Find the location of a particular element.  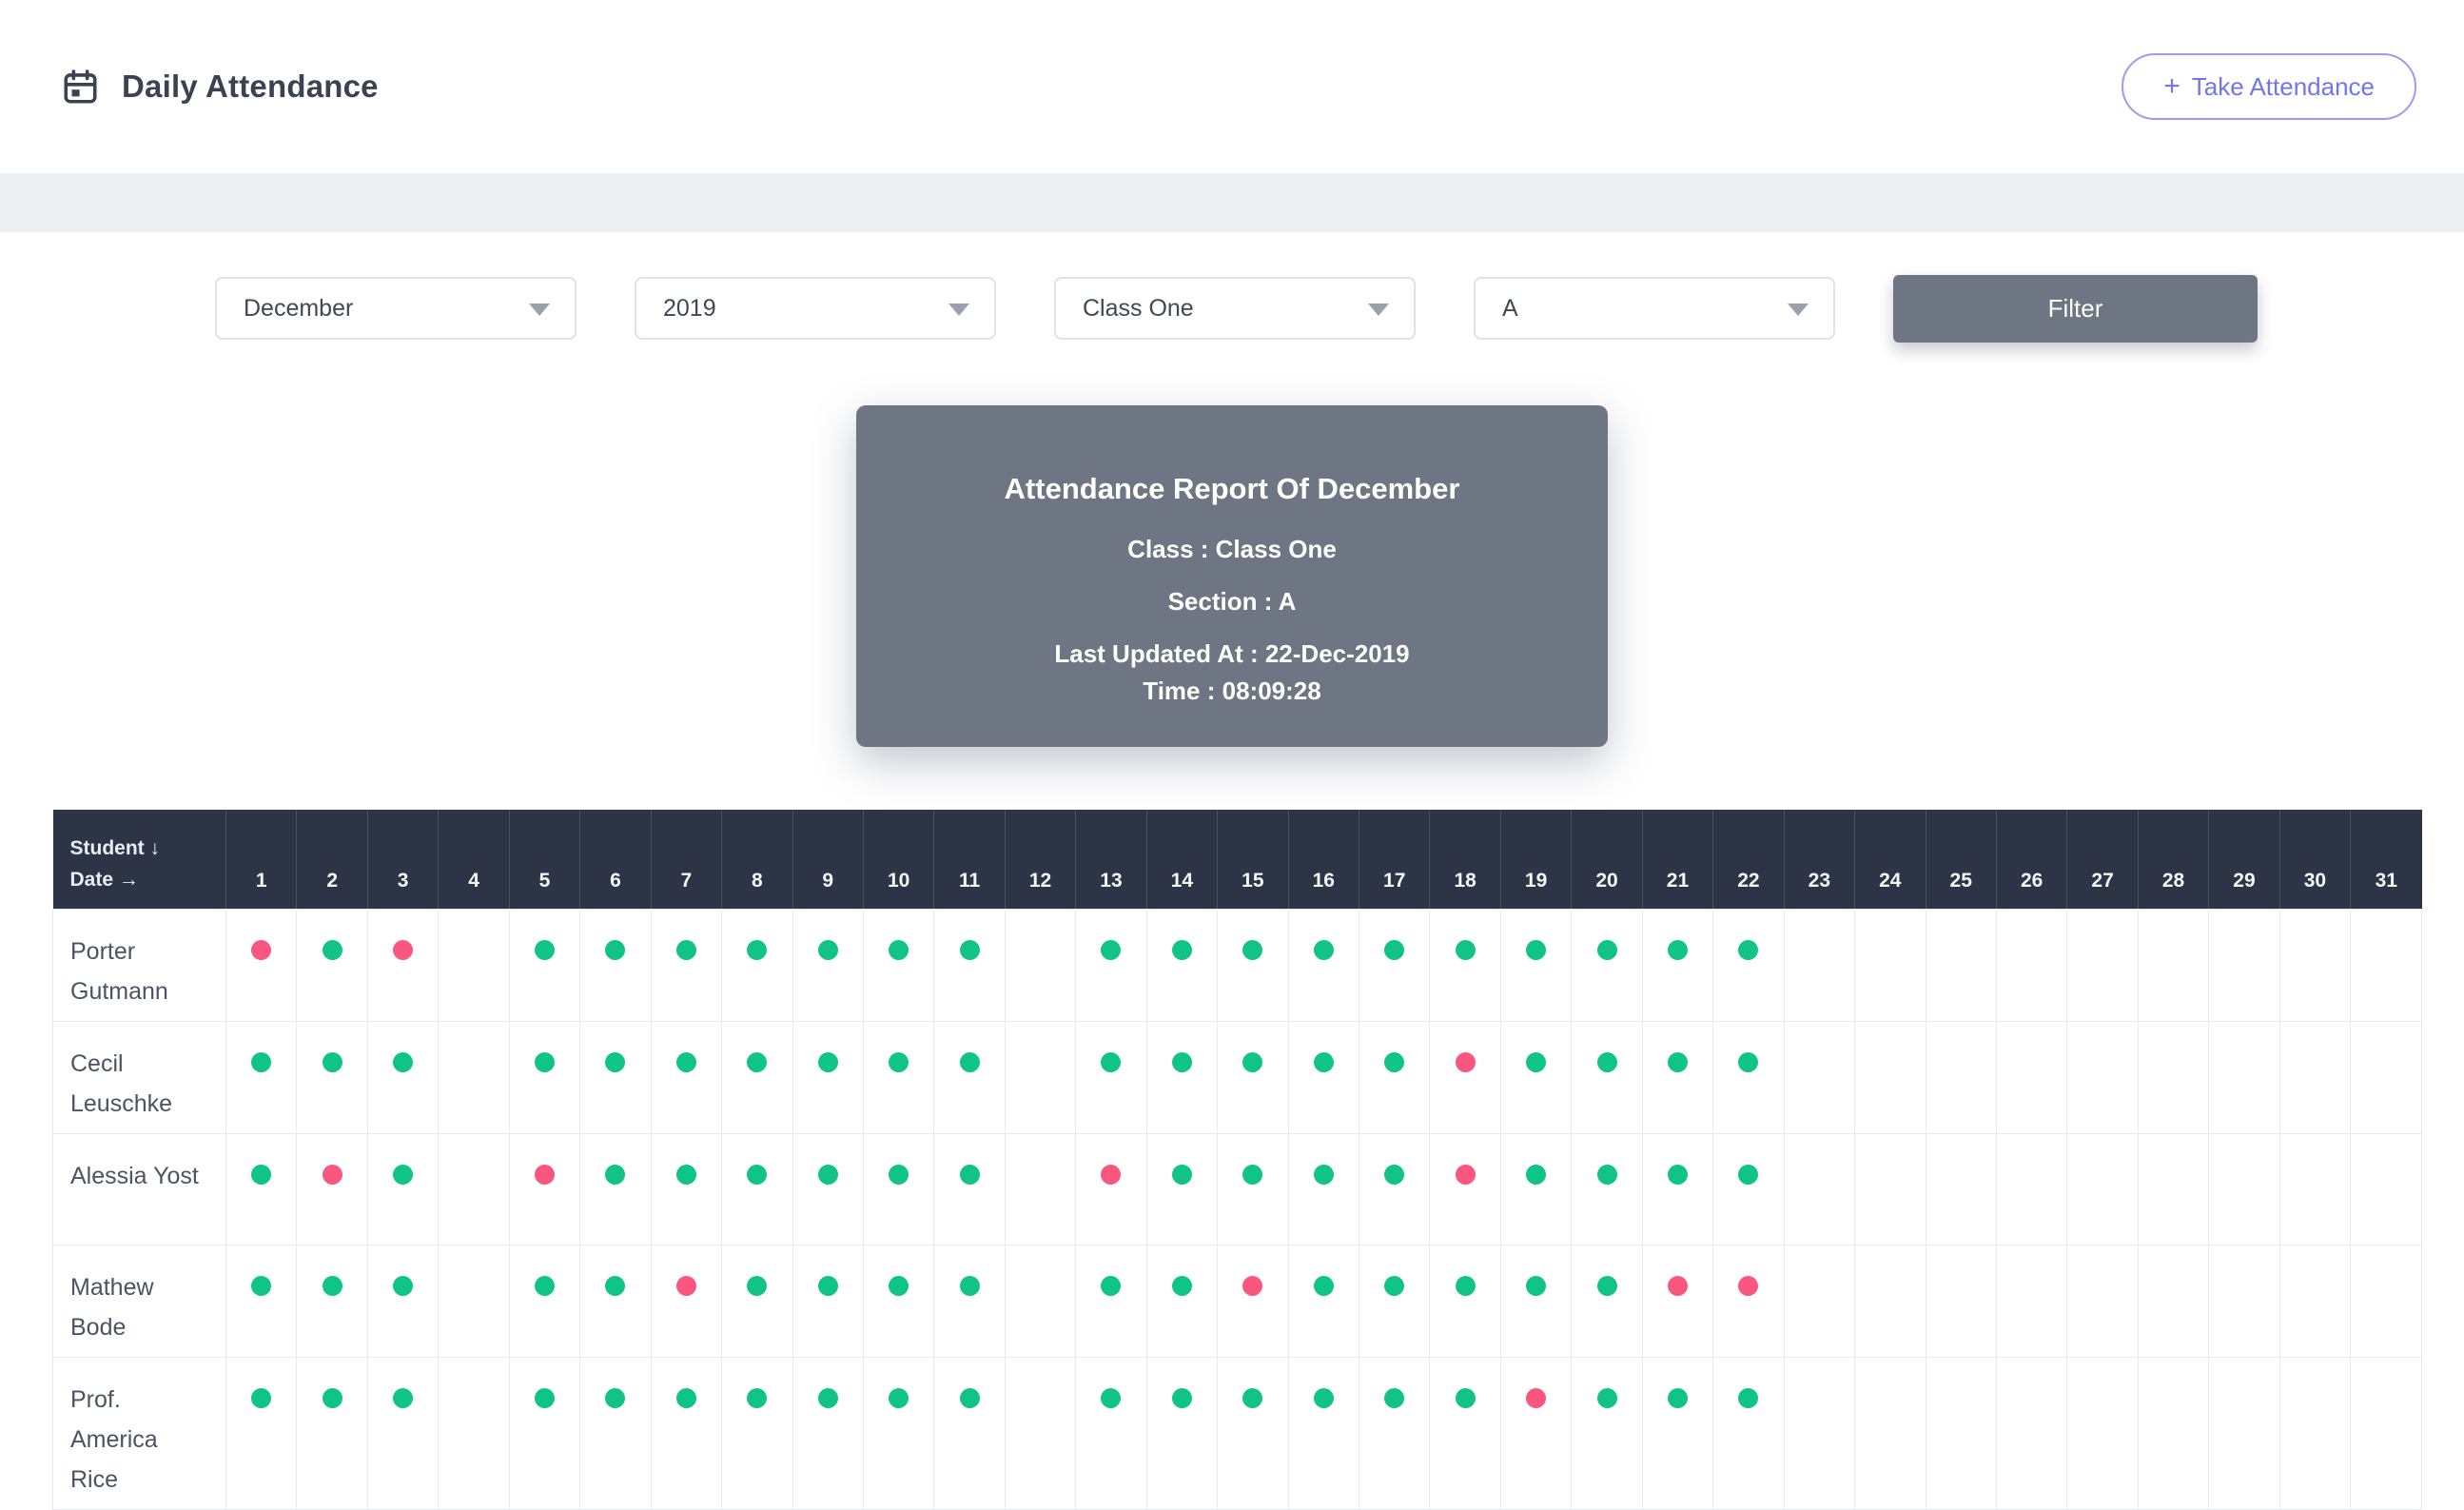

day-header: 1 is located at coordinates (261, 859).